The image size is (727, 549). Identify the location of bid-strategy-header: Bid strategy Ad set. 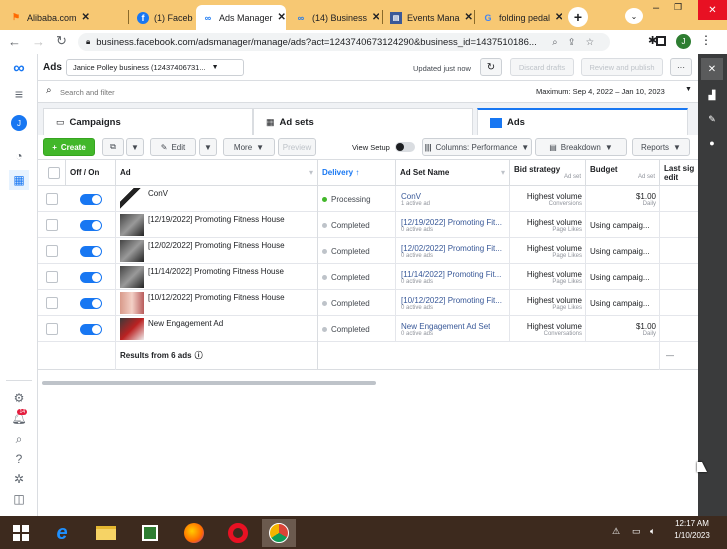
(548, 173).